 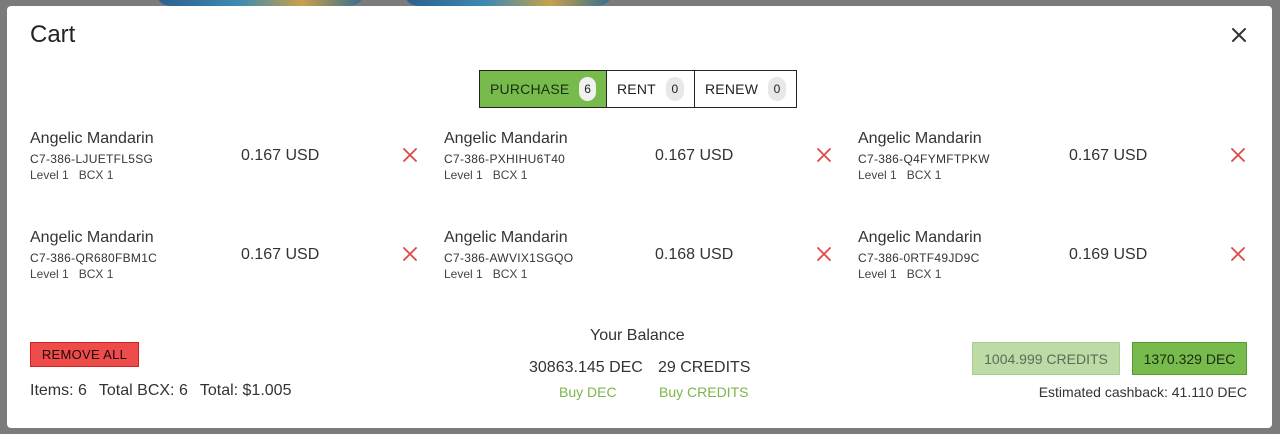 What do you see at coordinates (53, 34) in the screenshot?
I see `modal-title: Cart` at bounding box center [53, 34].